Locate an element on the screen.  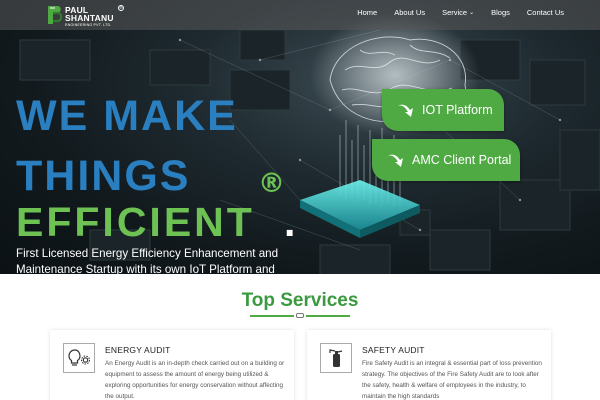
nav-service-dropdown: Service ⌄ is located at coordinates (458, 12).